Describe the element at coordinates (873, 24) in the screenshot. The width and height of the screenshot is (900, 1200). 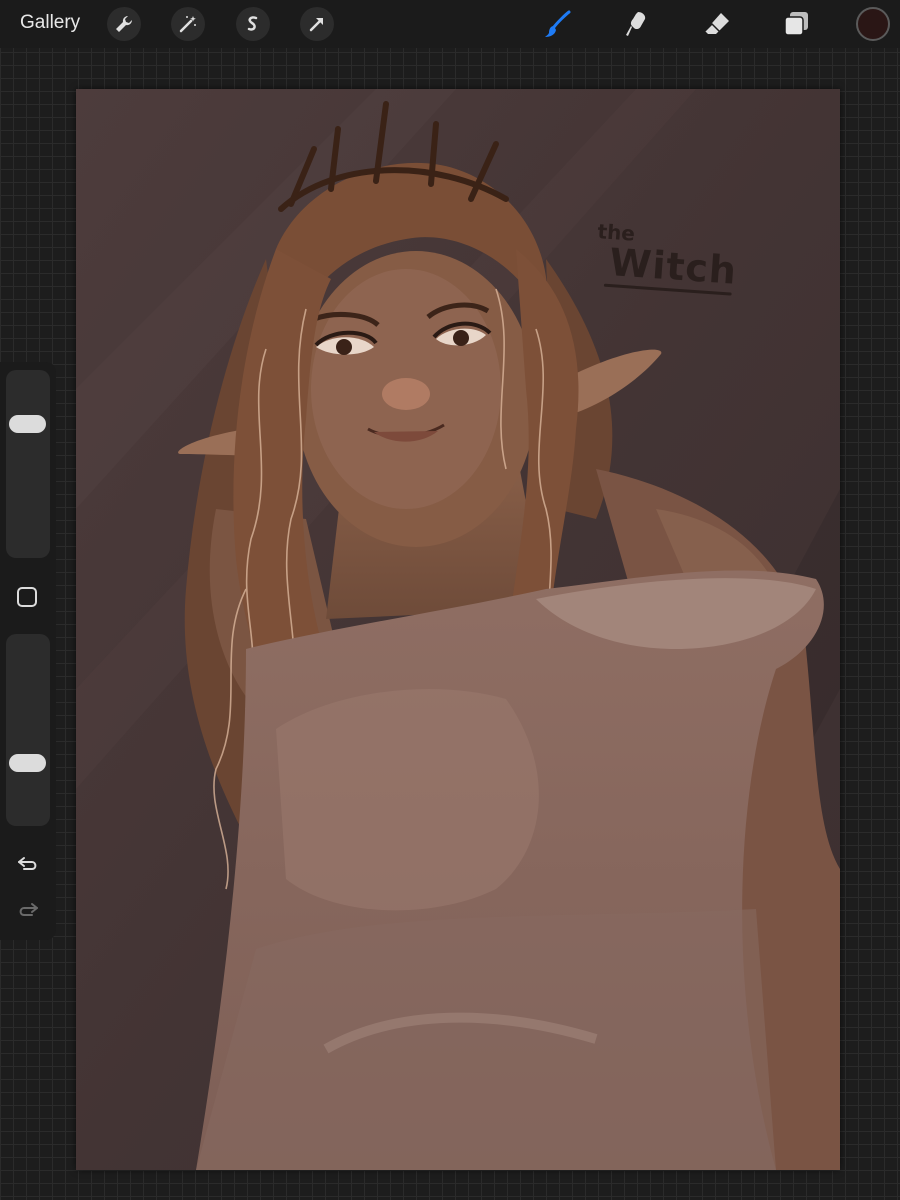
I see `color-swatch` at that location.